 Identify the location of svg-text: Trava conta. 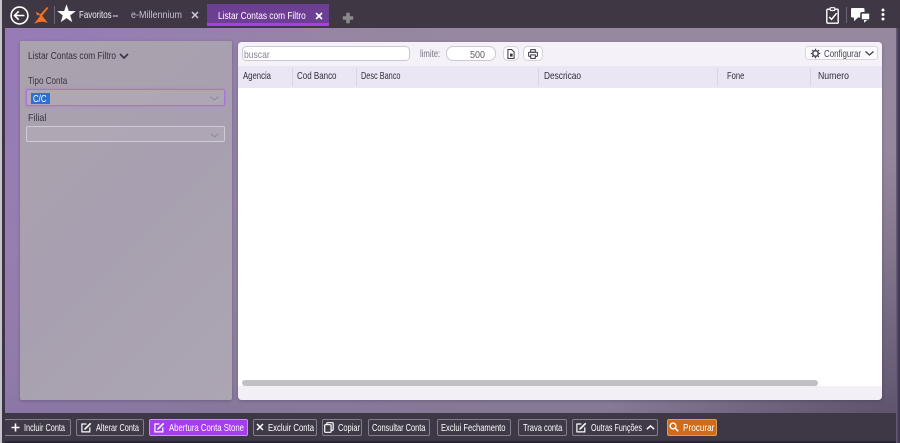
(542, 428).